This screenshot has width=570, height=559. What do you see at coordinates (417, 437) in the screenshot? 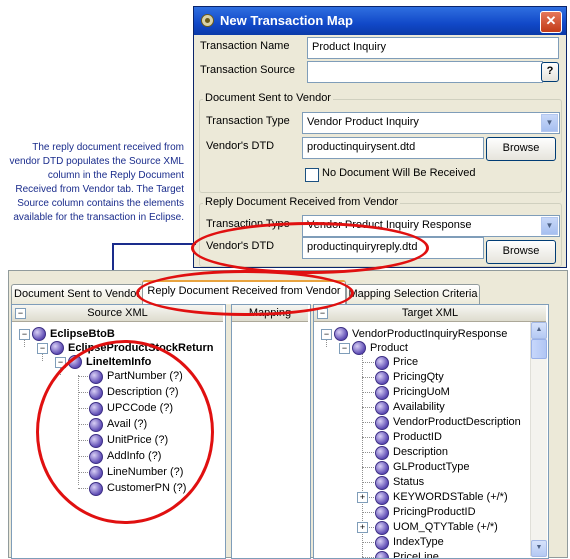
I see `target-item-node: ProductID` at bounding box center [417, 437].